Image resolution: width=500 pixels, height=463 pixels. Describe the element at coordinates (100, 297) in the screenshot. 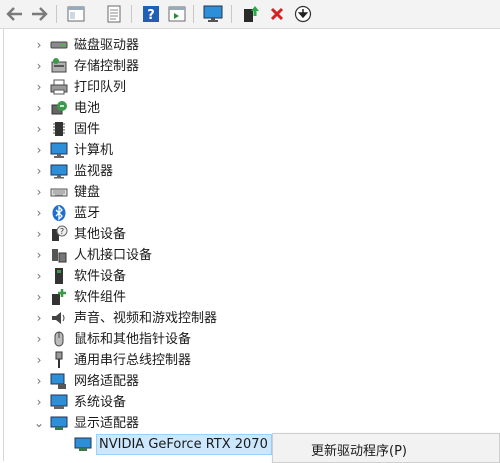

I see `tree-item-label: 软件组件` at that location.